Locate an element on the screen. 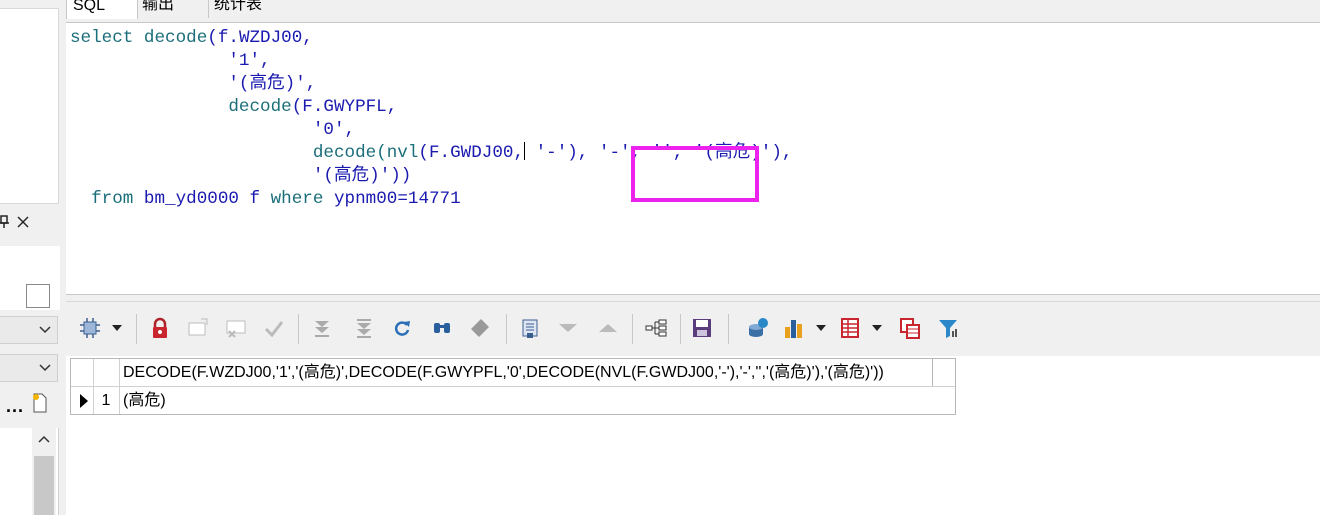 The height and width of the screenshot is (515, 1320). tab-sql: SQL is located at coordinates (102, 9).